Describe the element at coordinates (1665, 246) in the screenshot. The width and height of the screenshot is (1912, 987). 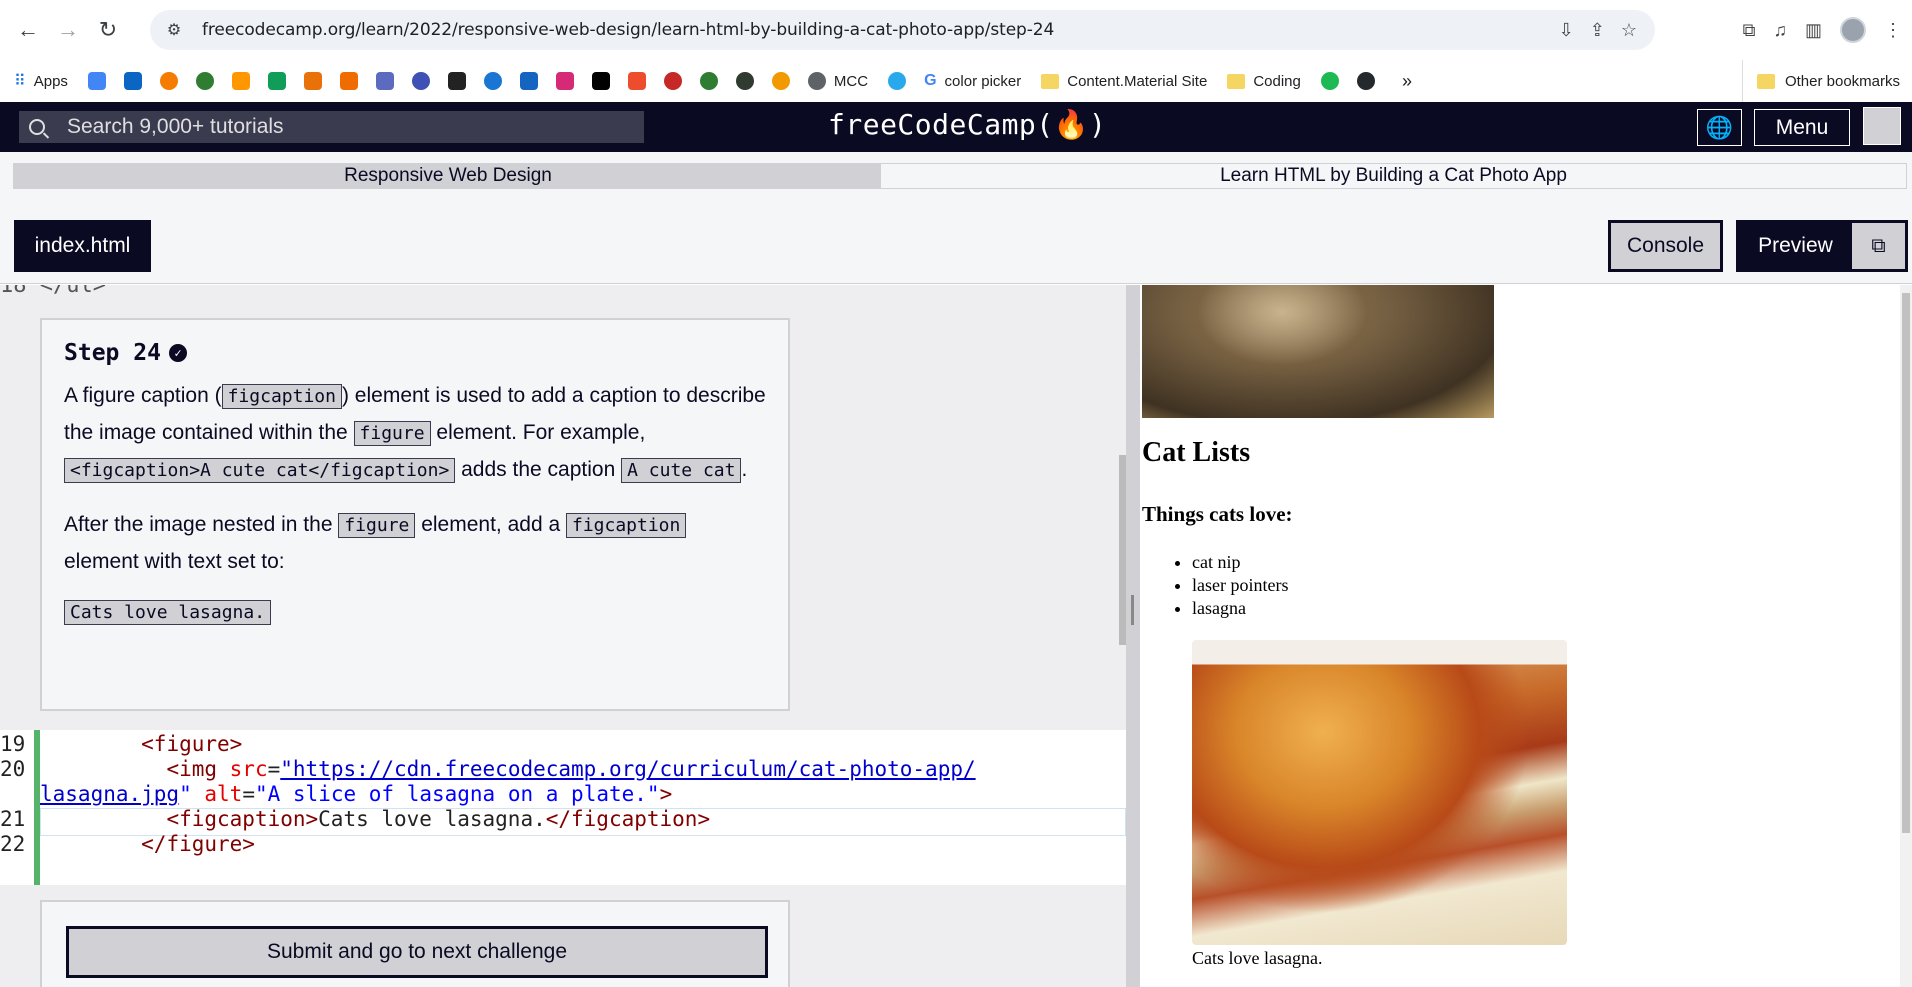
I see `console-button: Console` at that location.